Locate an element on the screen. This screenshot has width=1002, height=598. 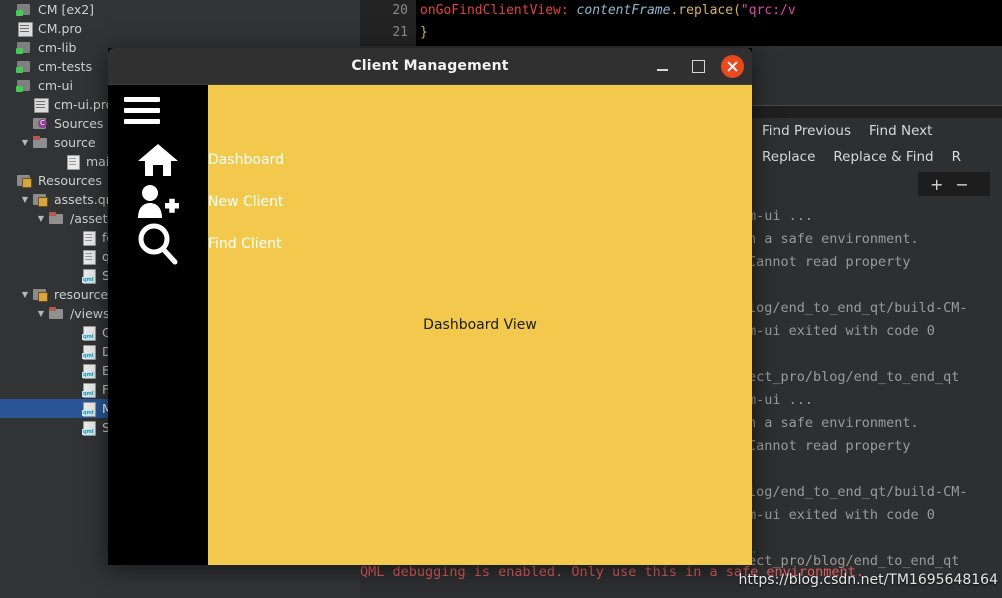
code-token-call: .replace( is located at coordinates (705, 10).